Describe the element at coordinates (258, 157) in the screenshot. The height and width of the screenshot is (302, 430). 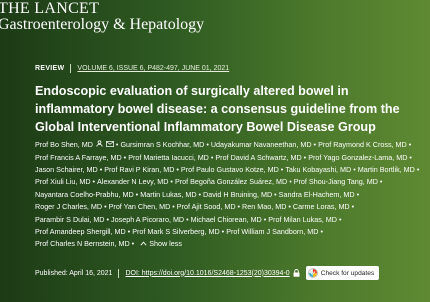
I see `author-link: Prof David A Schwartz, MD` at that location.